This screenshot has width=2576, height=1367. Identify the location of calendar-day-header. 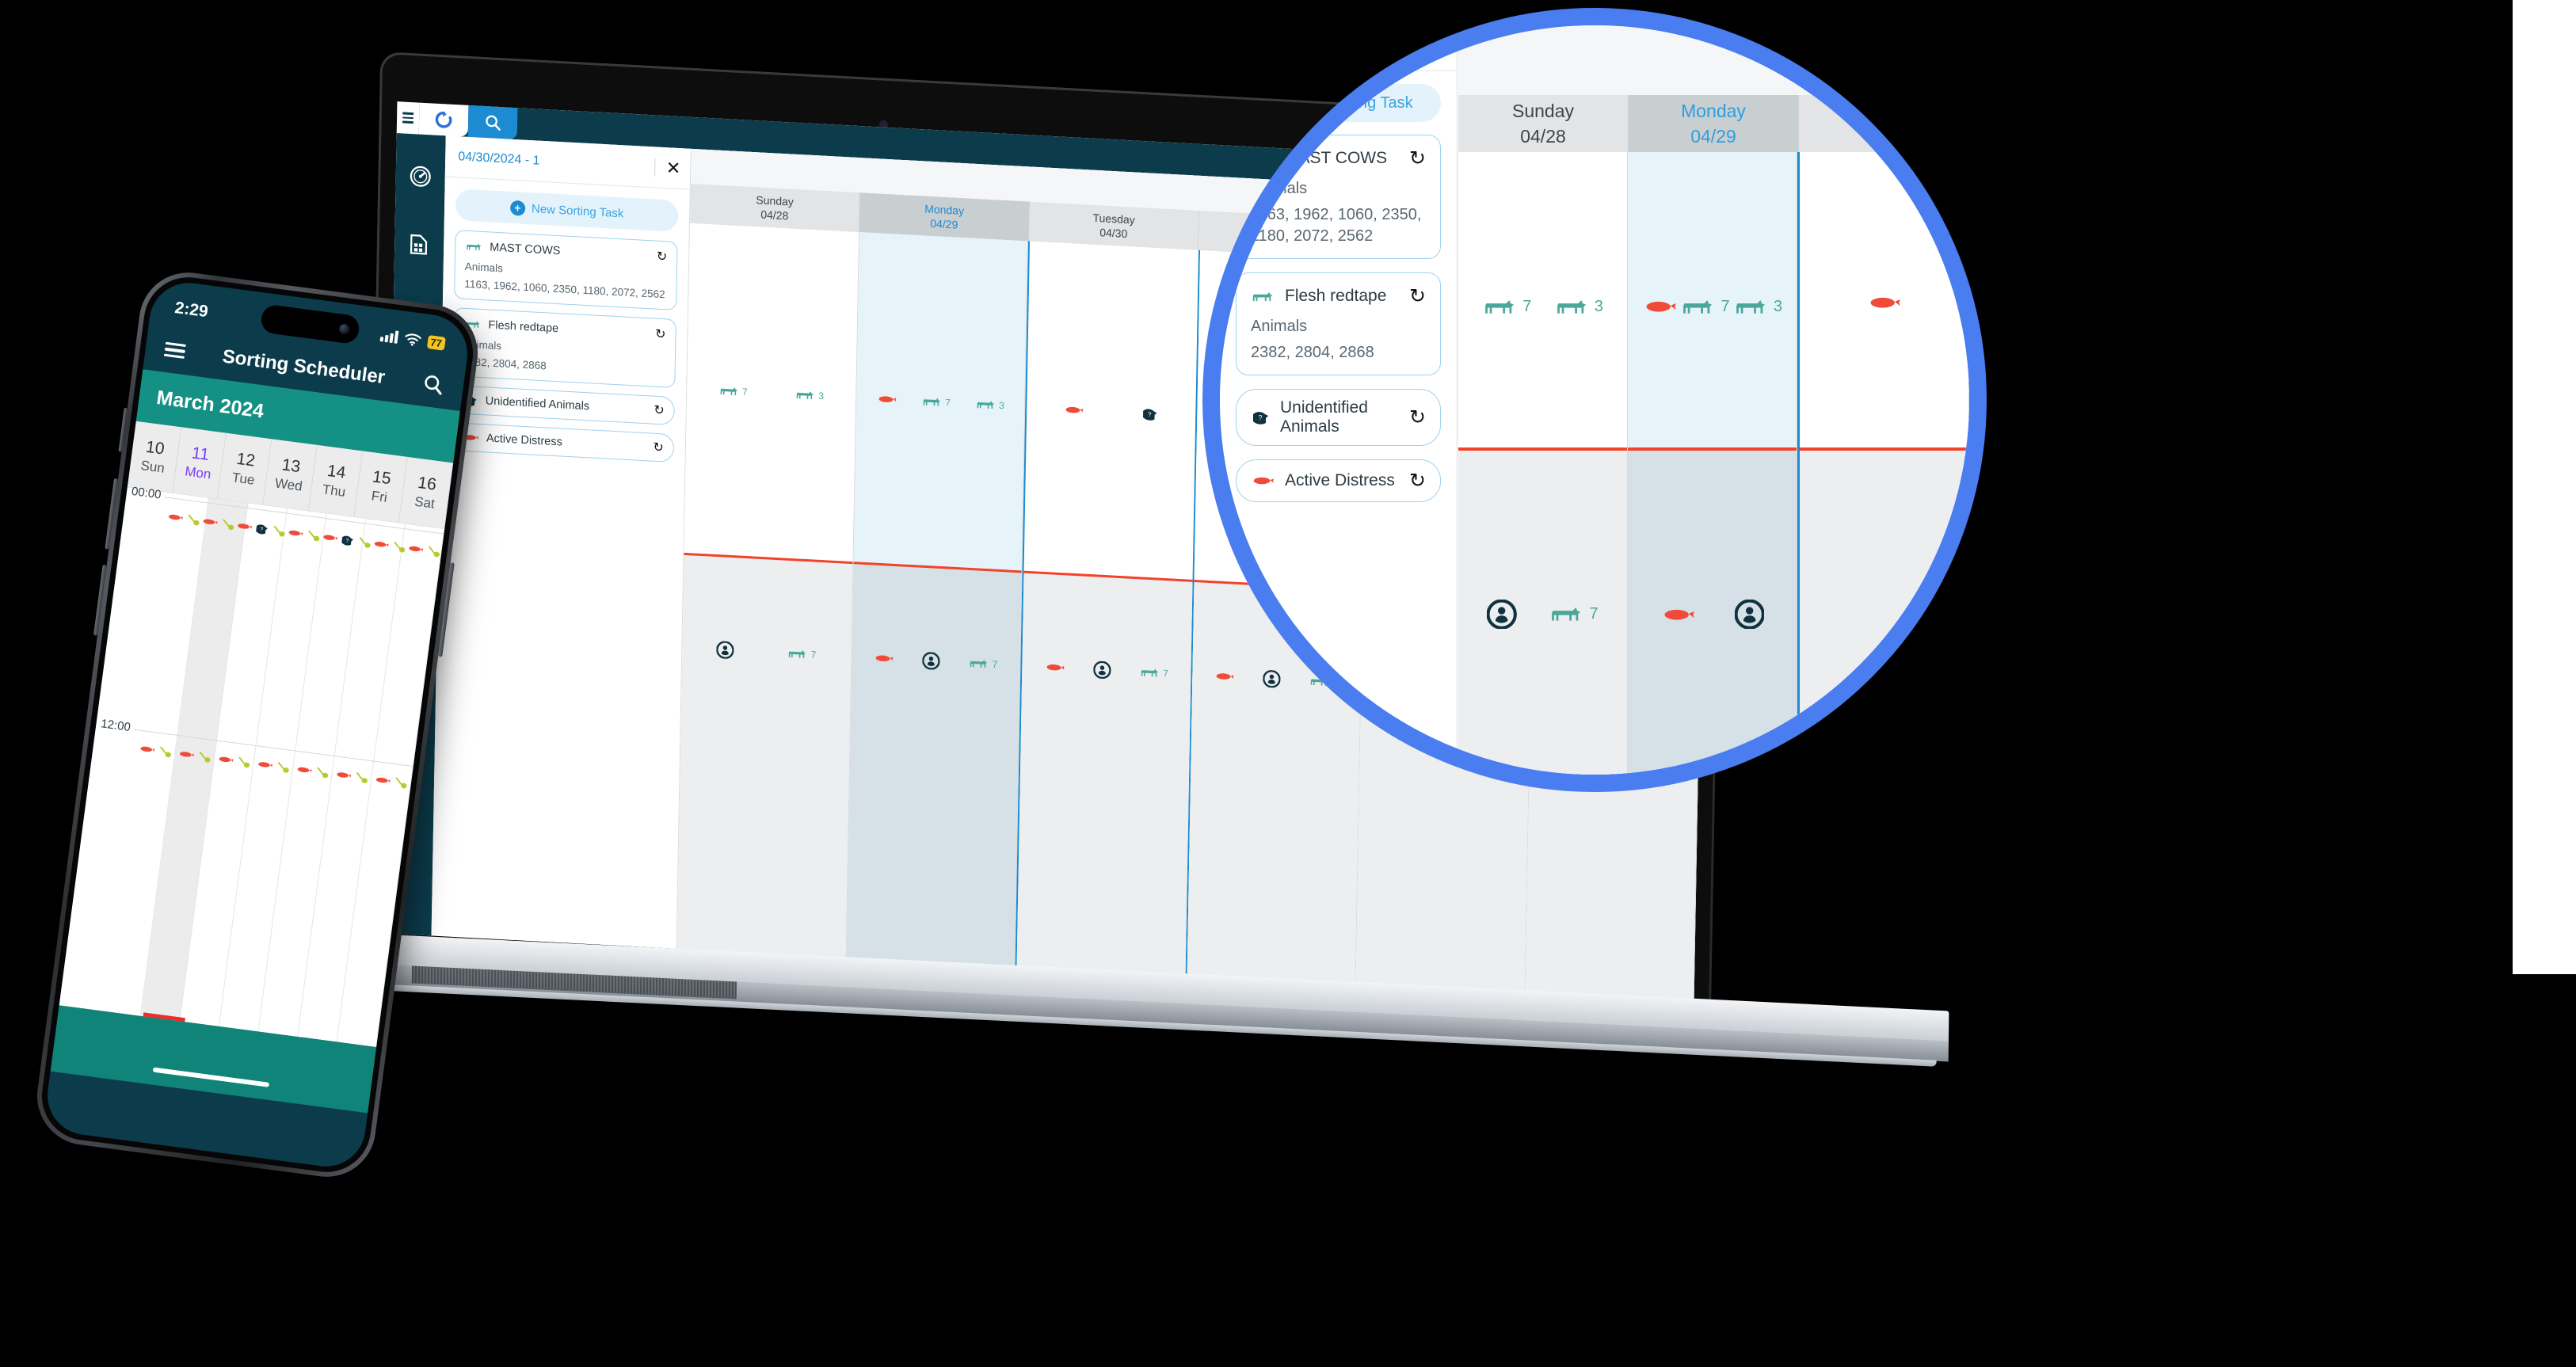
(1884, 123).